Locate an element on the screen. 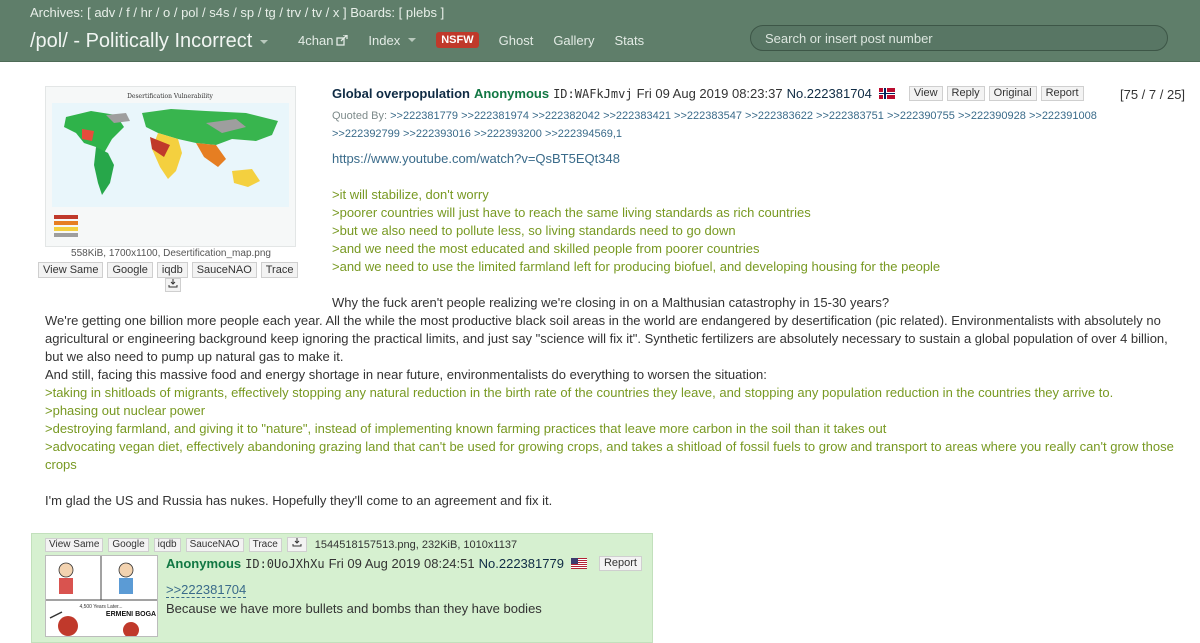 This screenshot has height=643, width=1200. archive-link-f: f is located at coordinates (128, 12).